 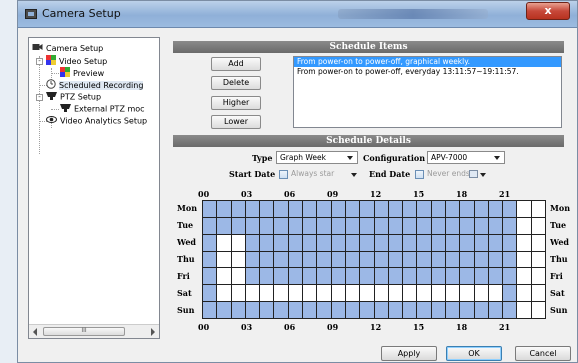 I want to click on apply-button: Apply, so click(x=409, y=353).